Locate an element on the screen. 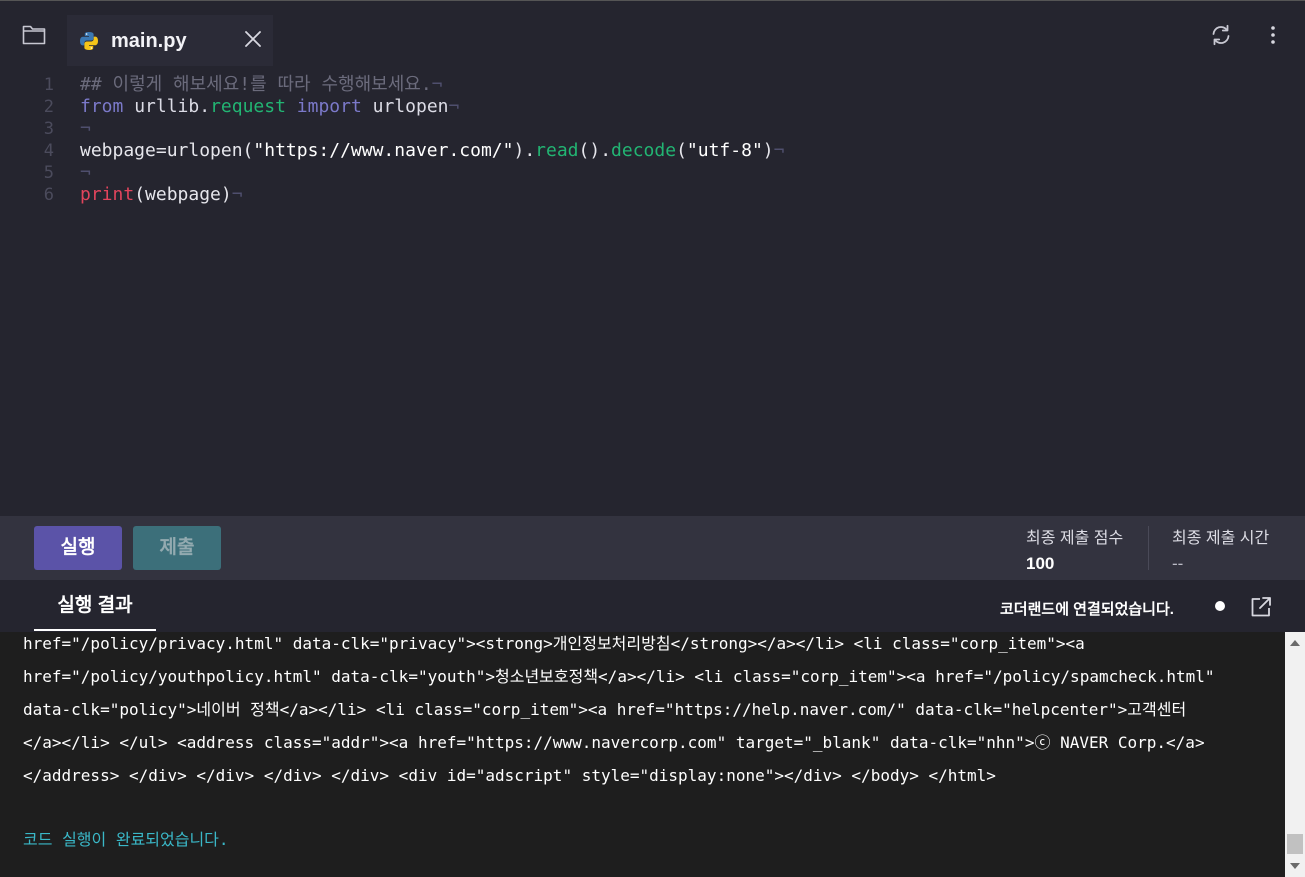  code-line: 3 ¬ is located at coordinates (652, 129).